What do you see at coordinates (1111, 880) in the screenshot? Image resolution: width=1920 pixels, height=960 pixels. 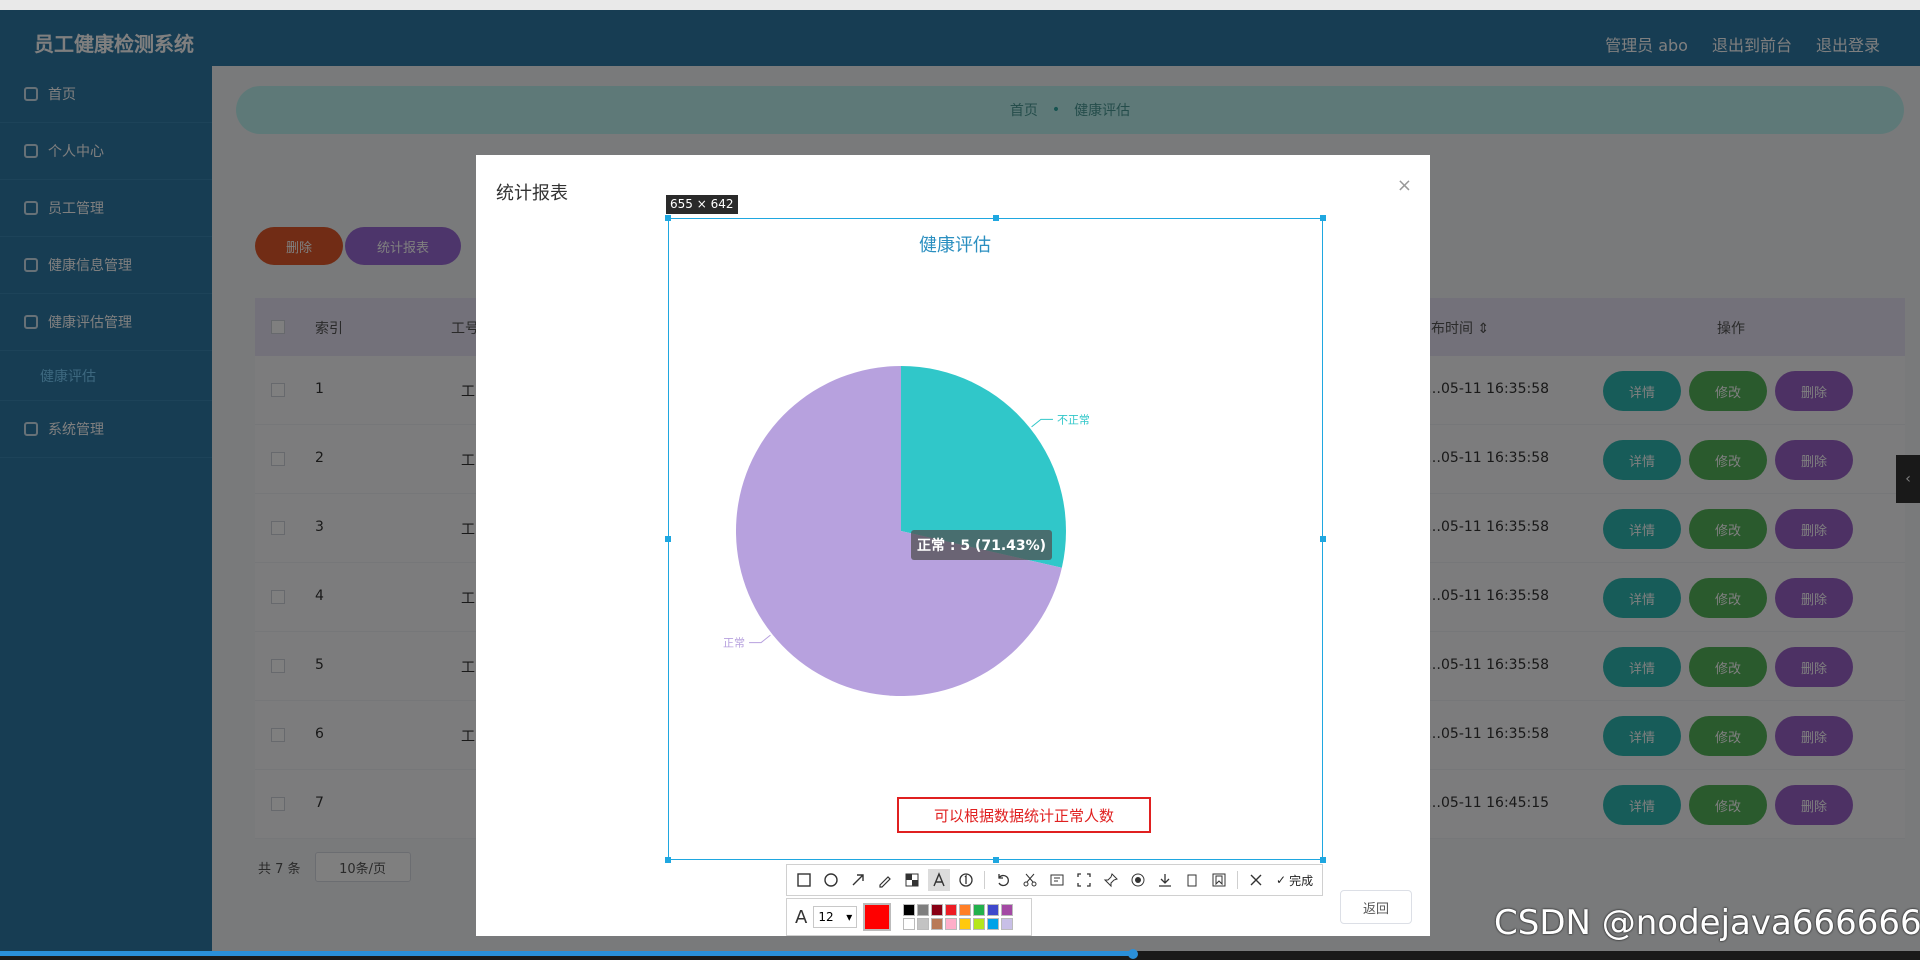 I see `pin-icon` at bounding box center [1111, 880].